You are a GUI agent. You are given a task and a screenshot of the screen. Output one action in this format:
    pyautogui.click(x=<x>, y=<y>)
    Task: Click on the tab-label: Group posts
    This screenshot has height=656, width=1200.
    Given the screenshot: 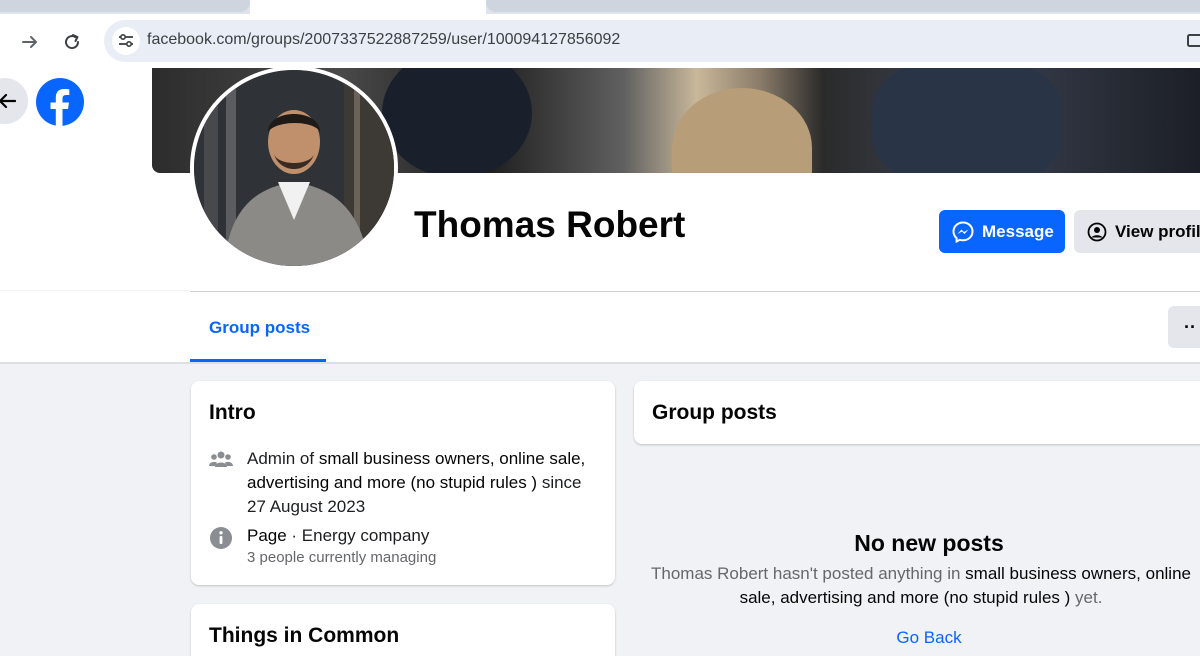 What is the action you would take?
    pyautogui.click(x=260, y=327)
    